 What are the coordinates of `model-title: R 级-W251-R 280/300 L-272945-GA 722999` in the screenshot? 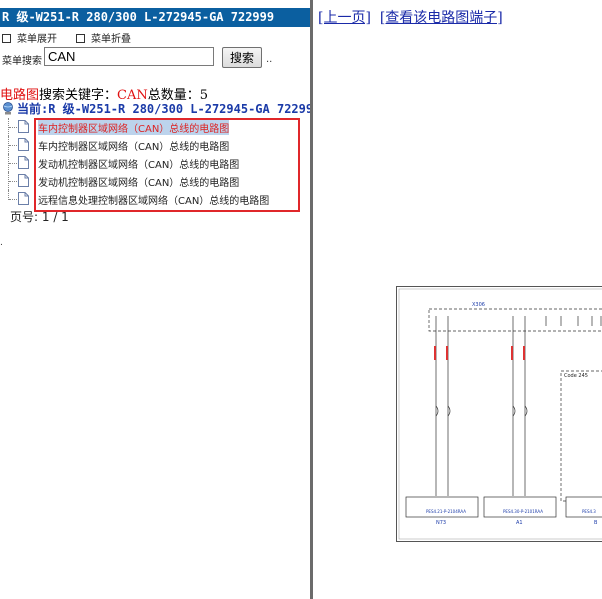 It's located at (155, 17).